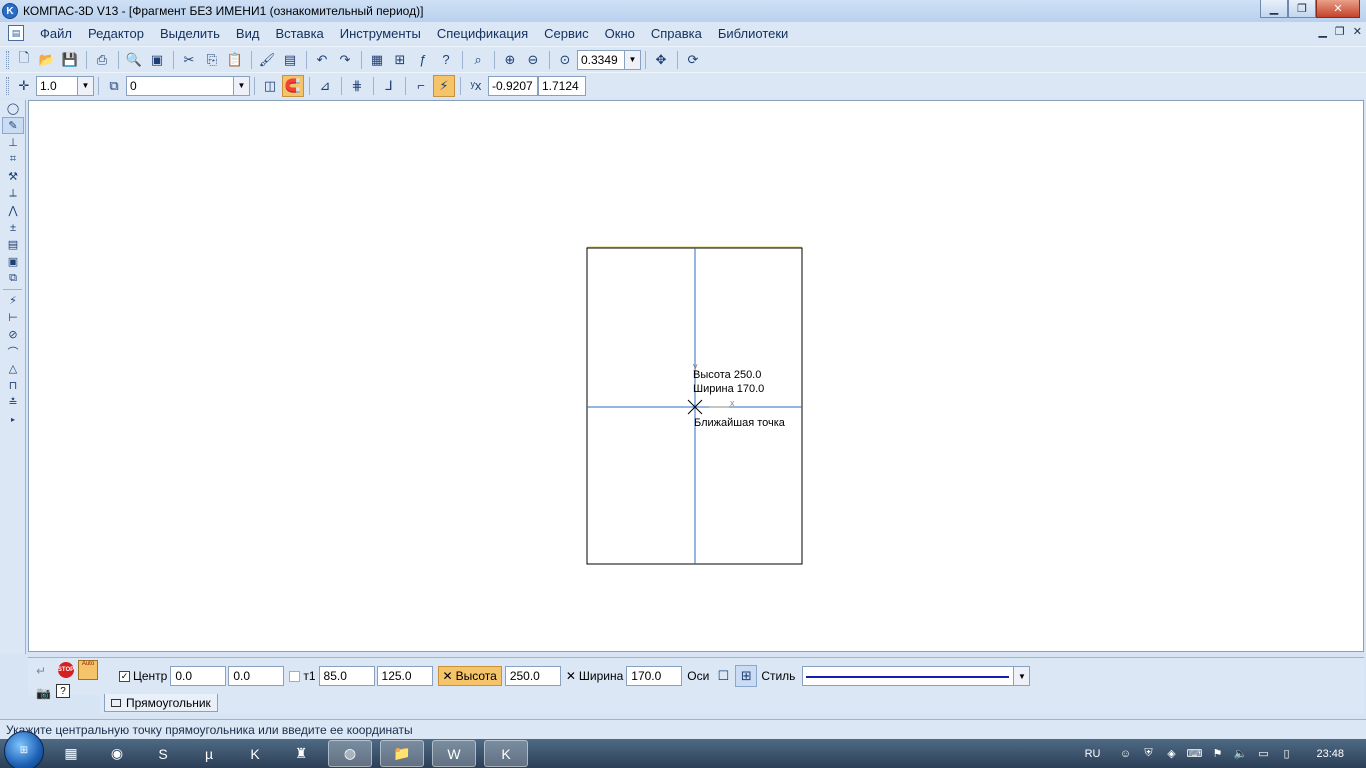 The width and height of the screenshot is (1366, 768). Describe the element at coordinates (212, 60) in the screenshot. I see `copy-icon: ⎘` at that location.